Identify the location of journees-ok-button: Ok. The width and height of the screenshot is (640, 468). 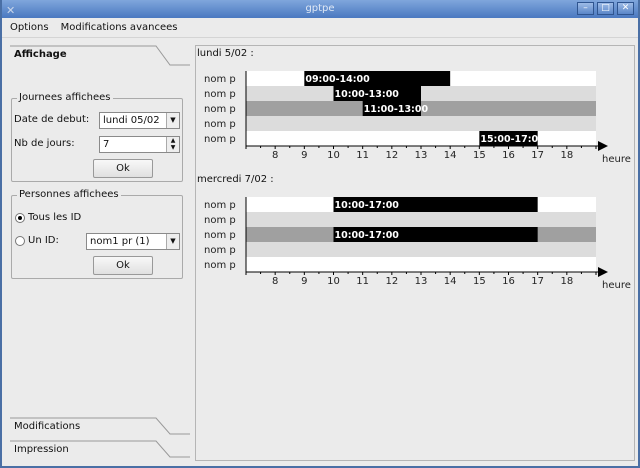
(123, 168).